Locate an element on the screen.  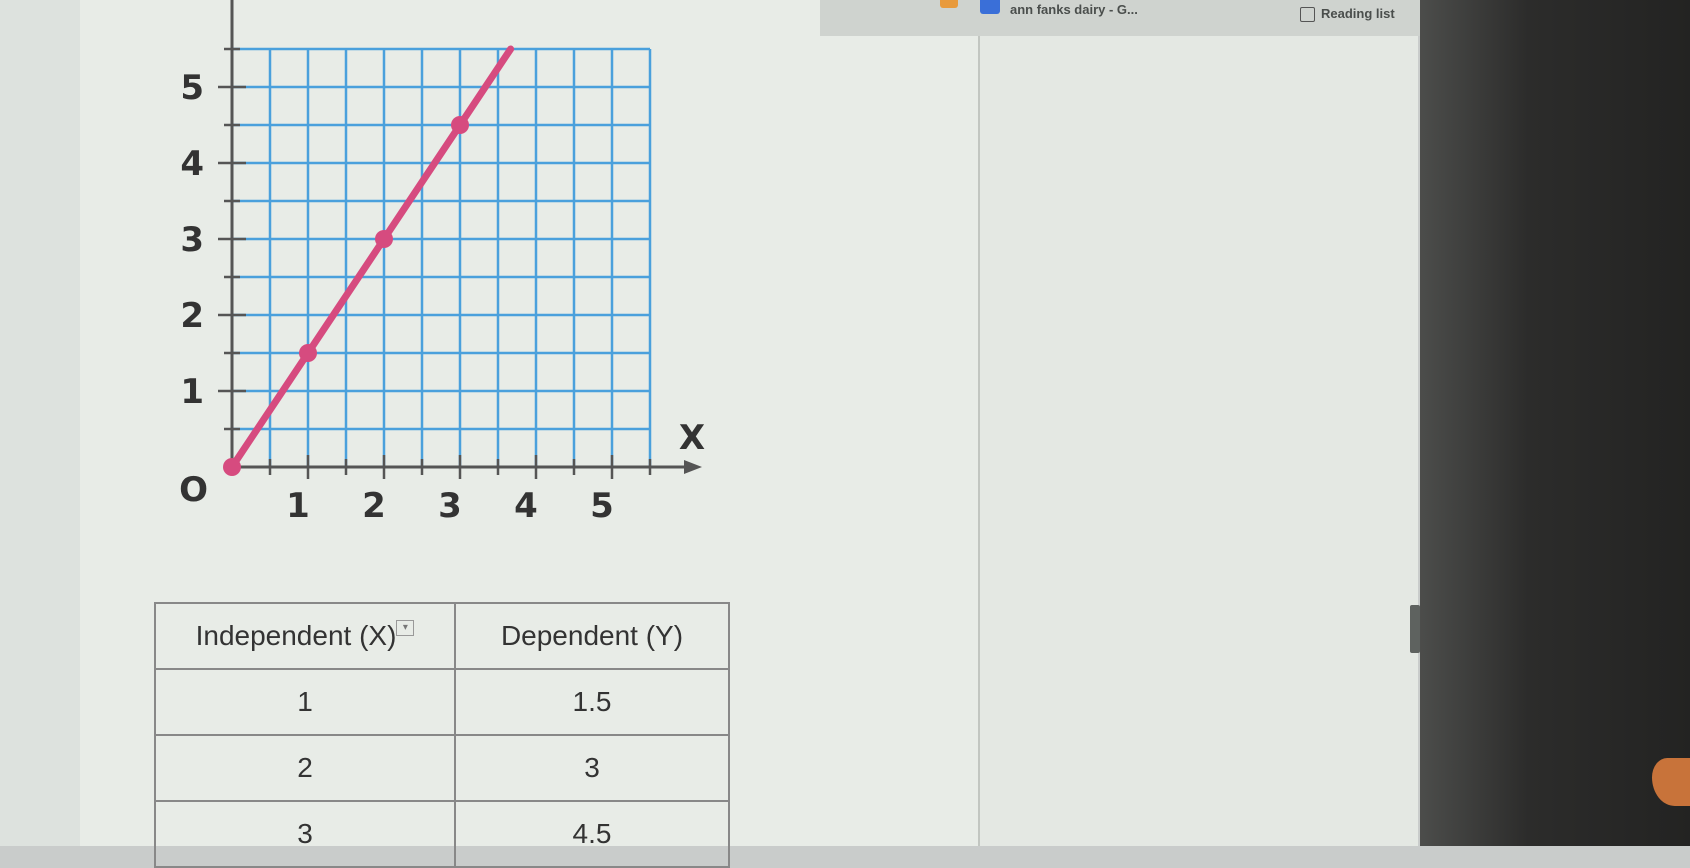
reading-list-label: Reading list is located at coordinates (1358, 13).